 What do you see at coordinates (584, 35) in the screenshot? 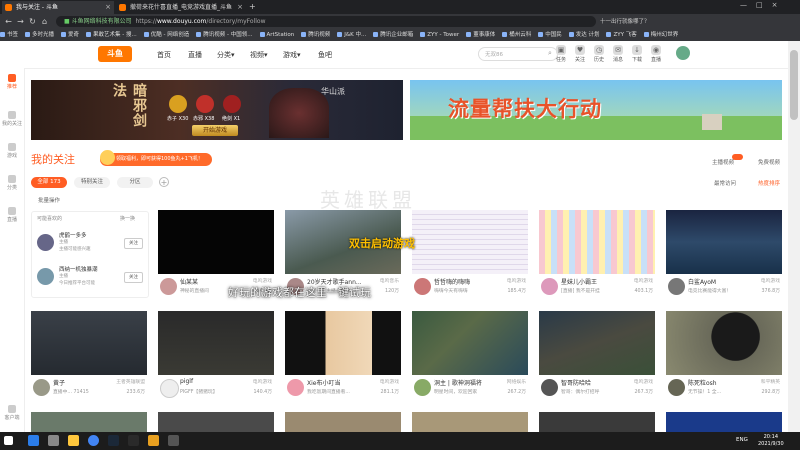
I see `bookmark-item: 发达 计划` at bounding box center [584, 35].